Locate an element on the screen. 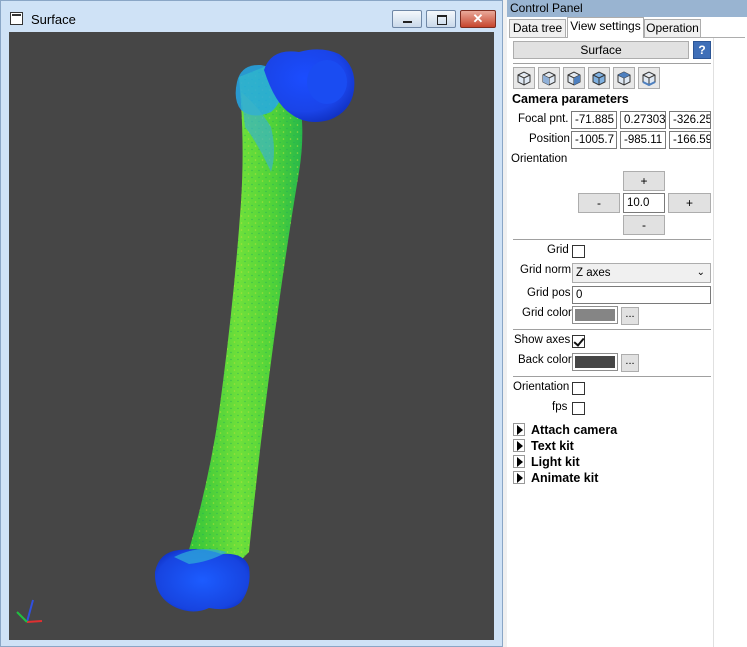 Image resolution: width=747 pixels, height=647 pixels. axes-triad is located at coordinates (29, 611).